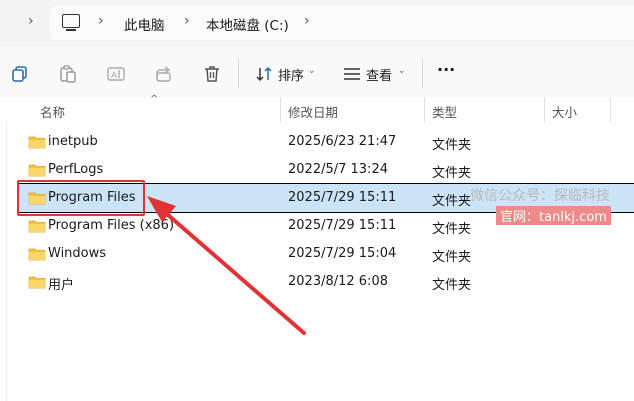 Image resolution: width=634 pixels, height=401 pixels. What do you see at coordinates (77, 253) in the screenshot?
I see `file-name: Windows` at bounding box center [77, 253].